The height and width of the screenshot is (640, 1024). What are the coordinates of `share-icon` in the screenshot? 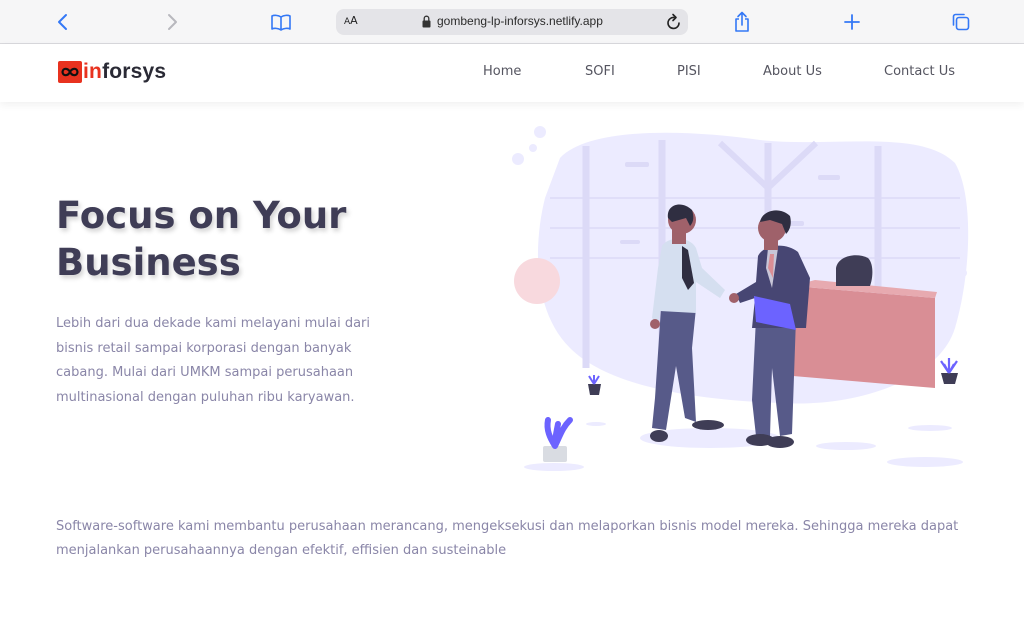 It's located at (742, 21).